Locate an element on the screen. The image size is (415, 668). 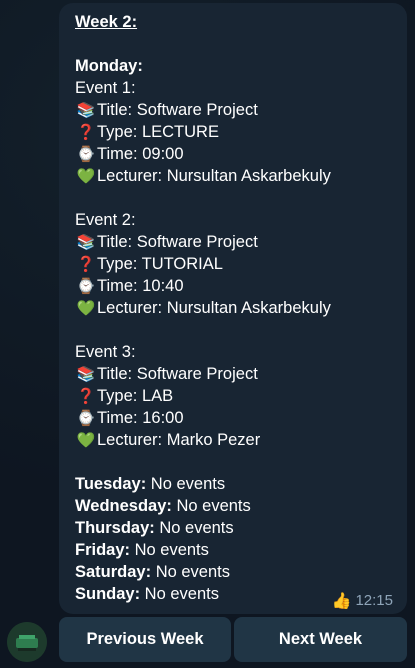
message-meta: 👍 12:15 is located at coordinates (362, 600).